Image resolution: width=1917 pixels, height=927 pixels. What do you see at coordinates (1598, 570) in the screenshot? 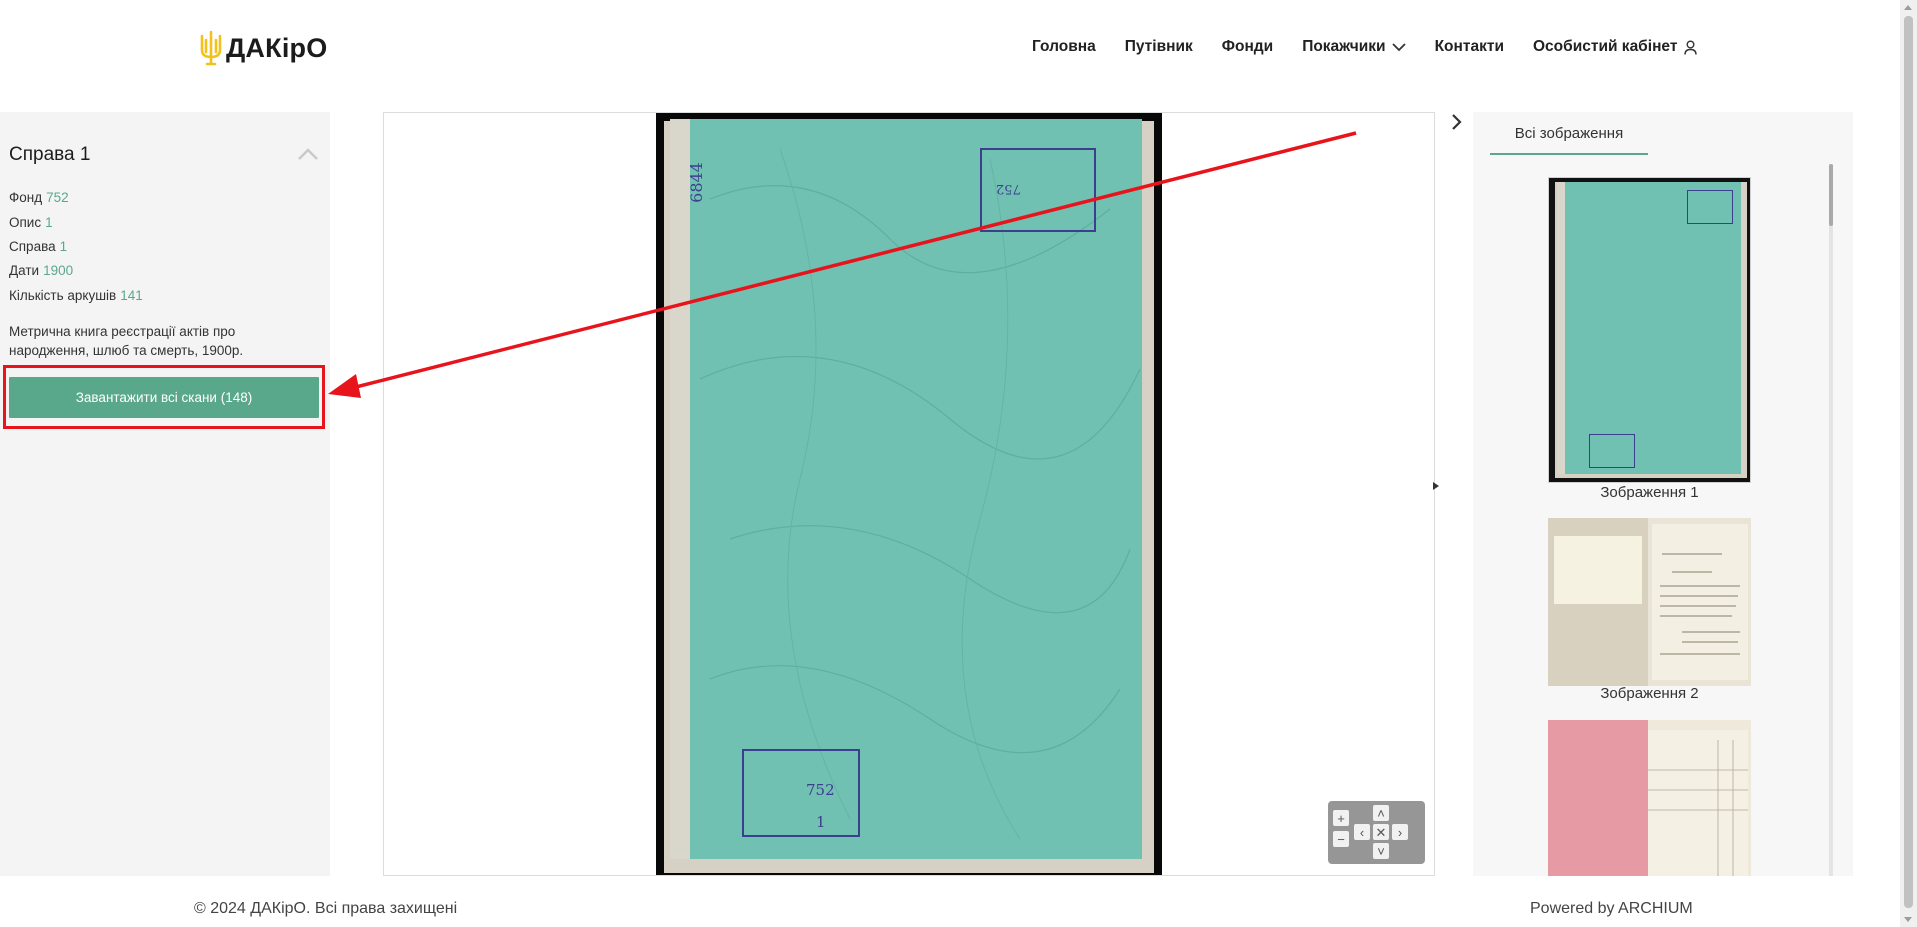
I see `thumb-note-paper` at bounding box center [1598, 570].